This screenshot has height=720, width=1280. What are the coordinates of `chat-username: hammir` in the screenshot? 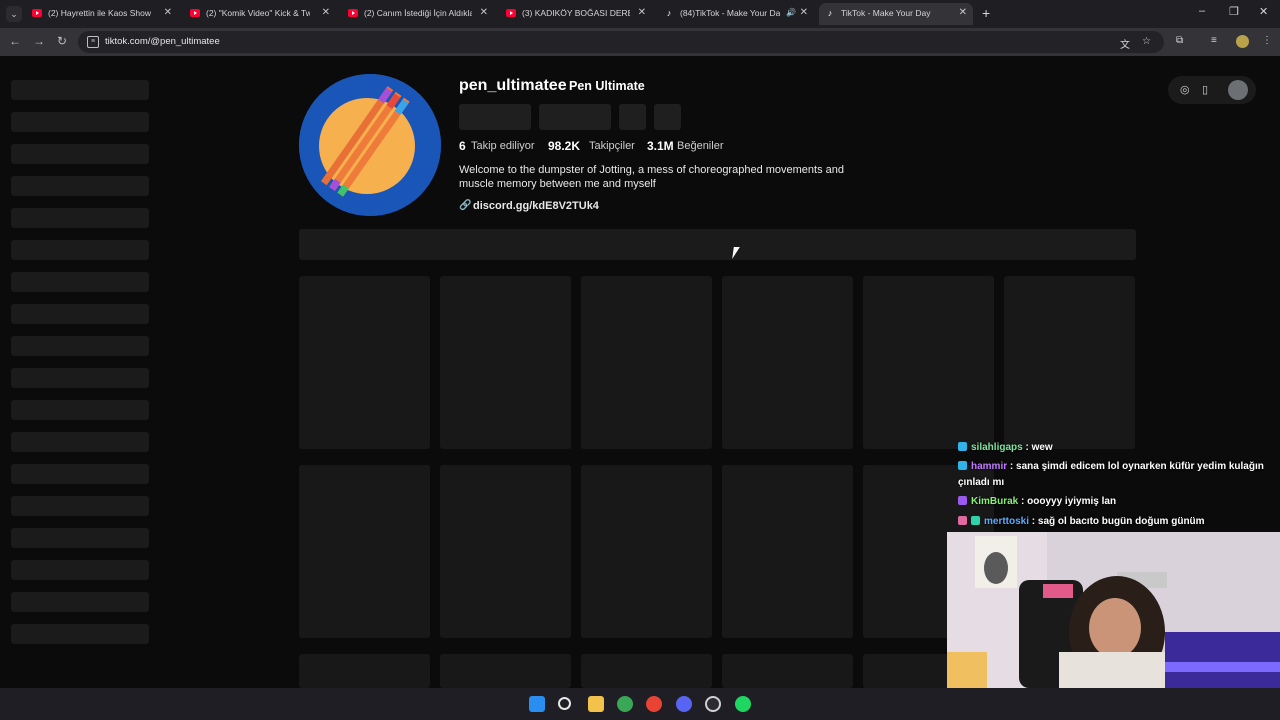 It's located at (989, 466).